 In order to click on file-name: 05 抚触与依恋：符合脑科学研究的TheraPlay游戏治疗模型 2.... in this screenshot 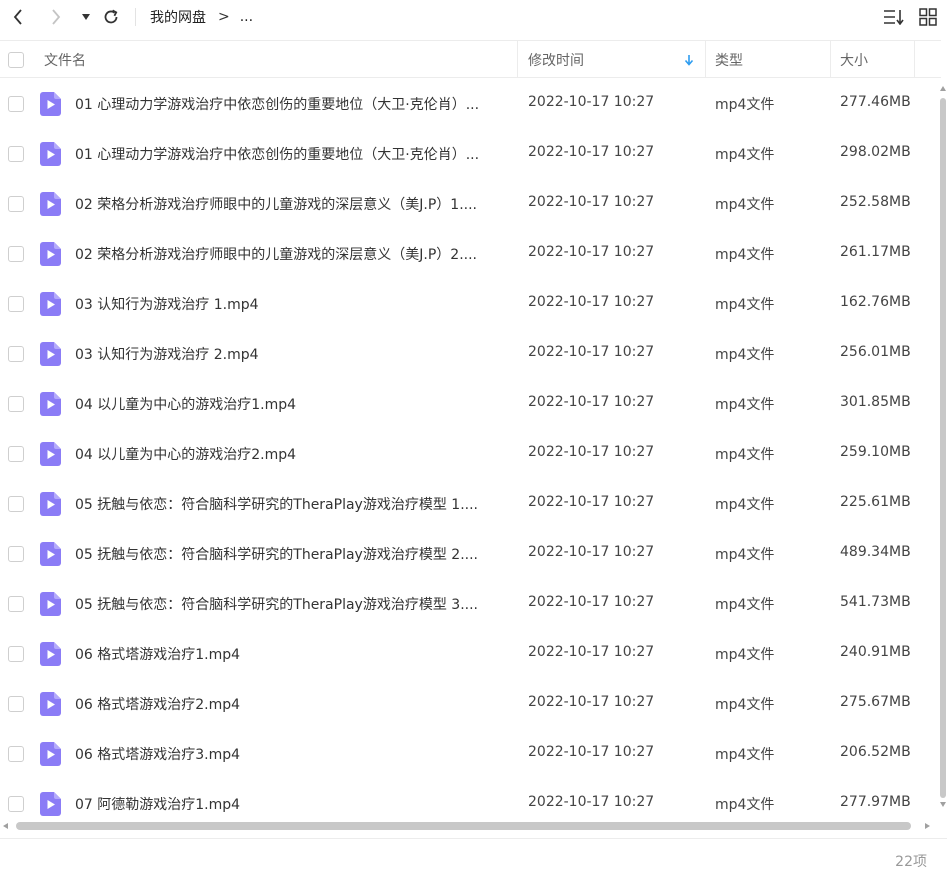, I will do `click(290, 554)`.